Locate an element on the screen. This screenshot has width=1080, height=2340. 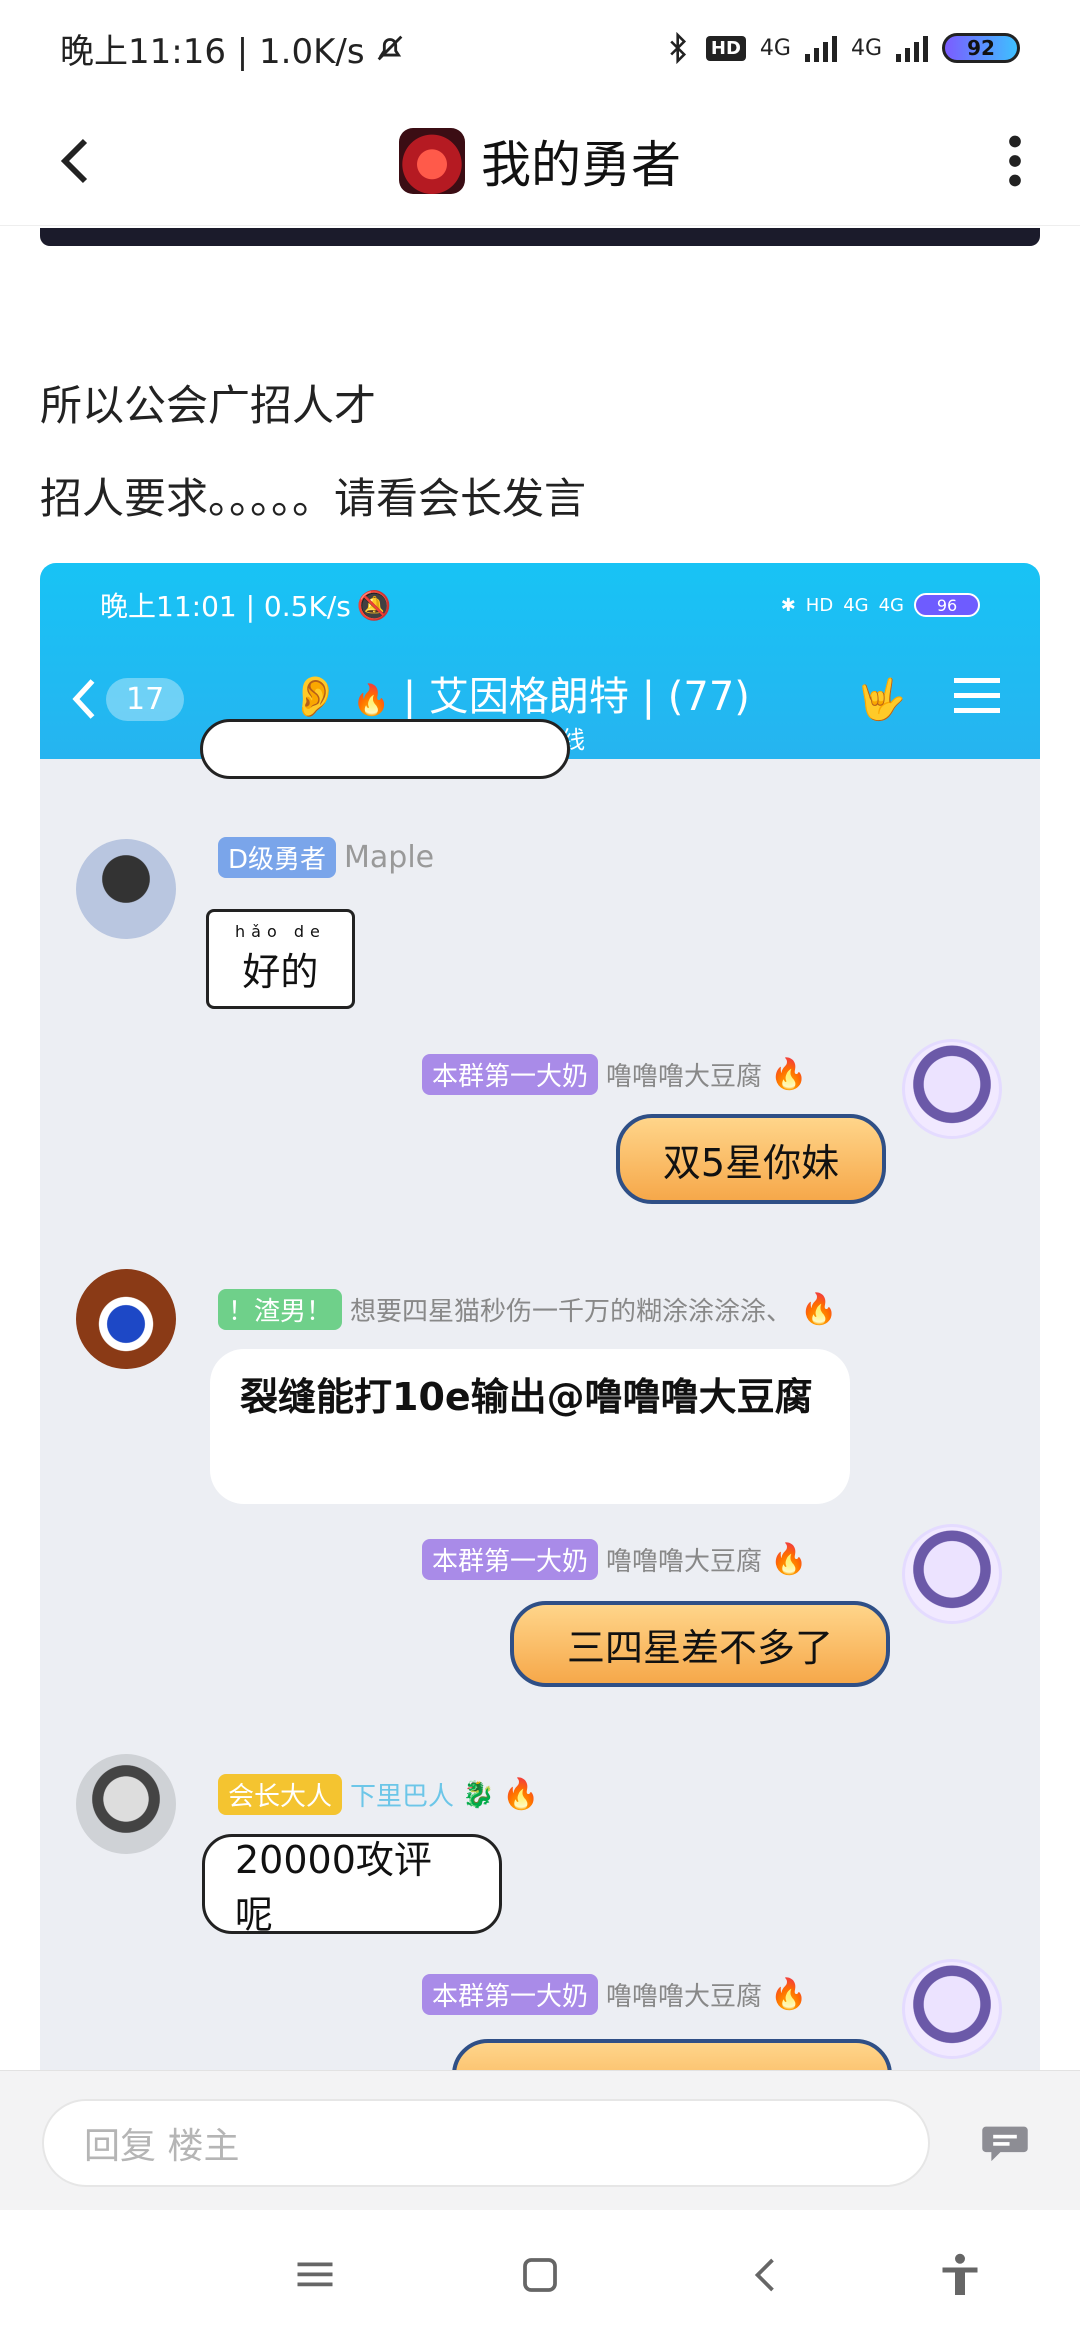
sender-line: ！渣男！ 想要四星猫秒伤一千万的糊涂涂涂涂、 🔥 is located at coordinates (527, 1309).